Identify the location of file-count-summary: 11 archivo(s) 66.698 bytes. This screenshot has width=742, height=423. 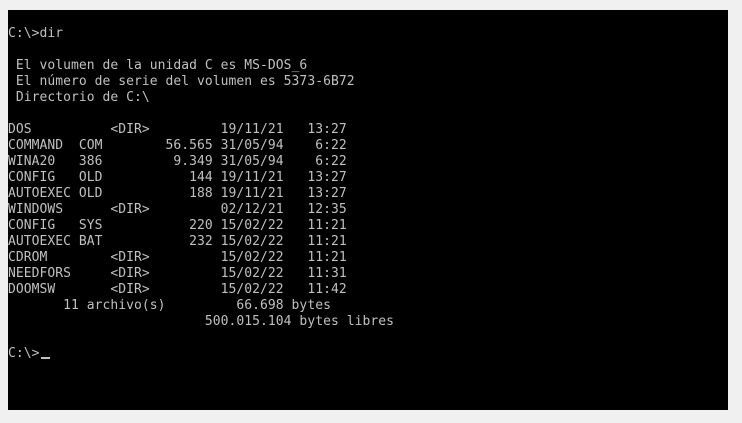
(169, 305).